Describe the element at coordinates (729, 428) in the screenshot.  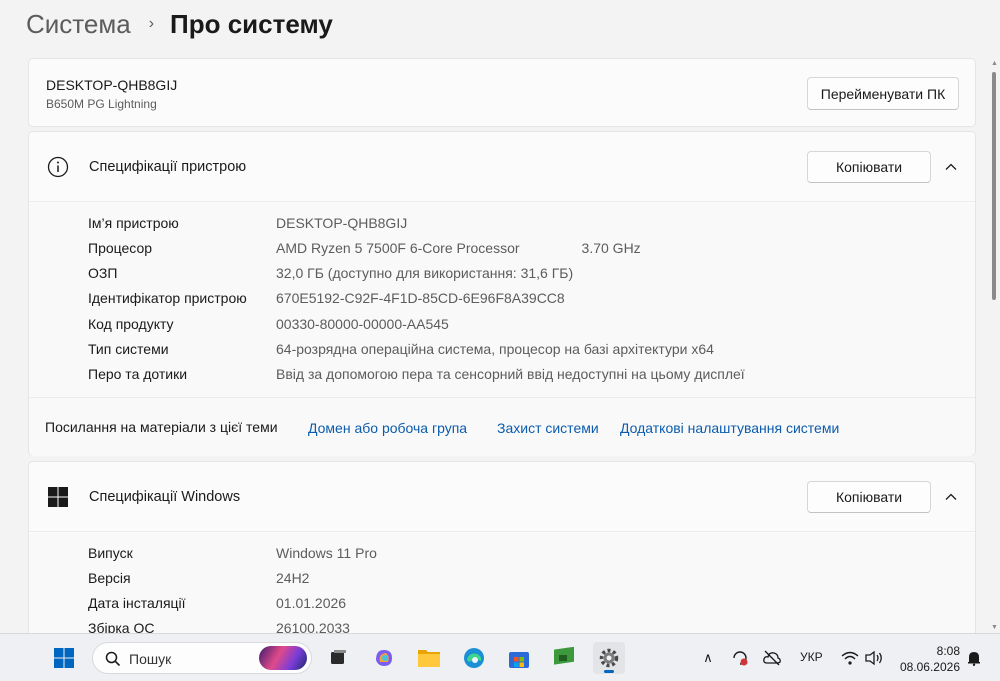
I see `link-advanced-system-settings: Додаткові налаштування системи` at that location.